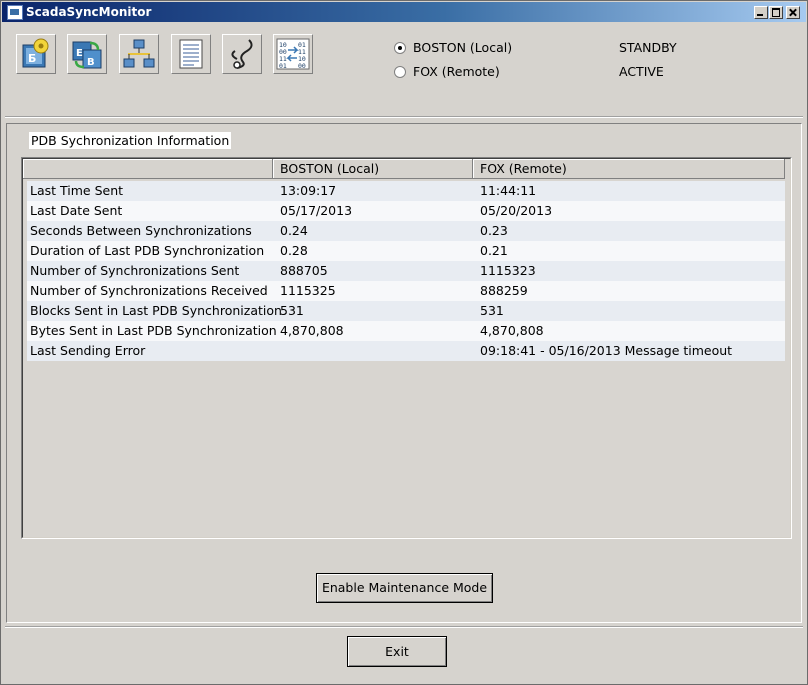 The width and height of the screenshot is (808, 685). What do you see at coordinates (294, 250) in the screenshot?
I see `local-value: 0.28` at bounding box center [294, 250].